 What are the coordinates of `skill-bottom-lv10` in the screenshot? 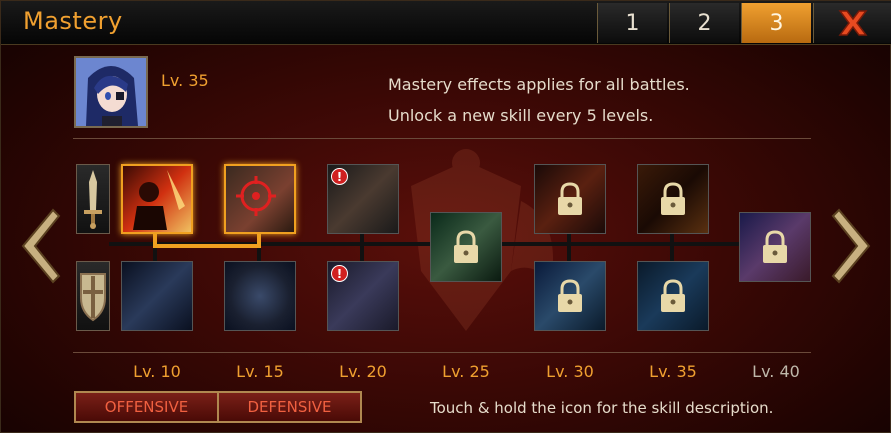 It's located at (157, 296).